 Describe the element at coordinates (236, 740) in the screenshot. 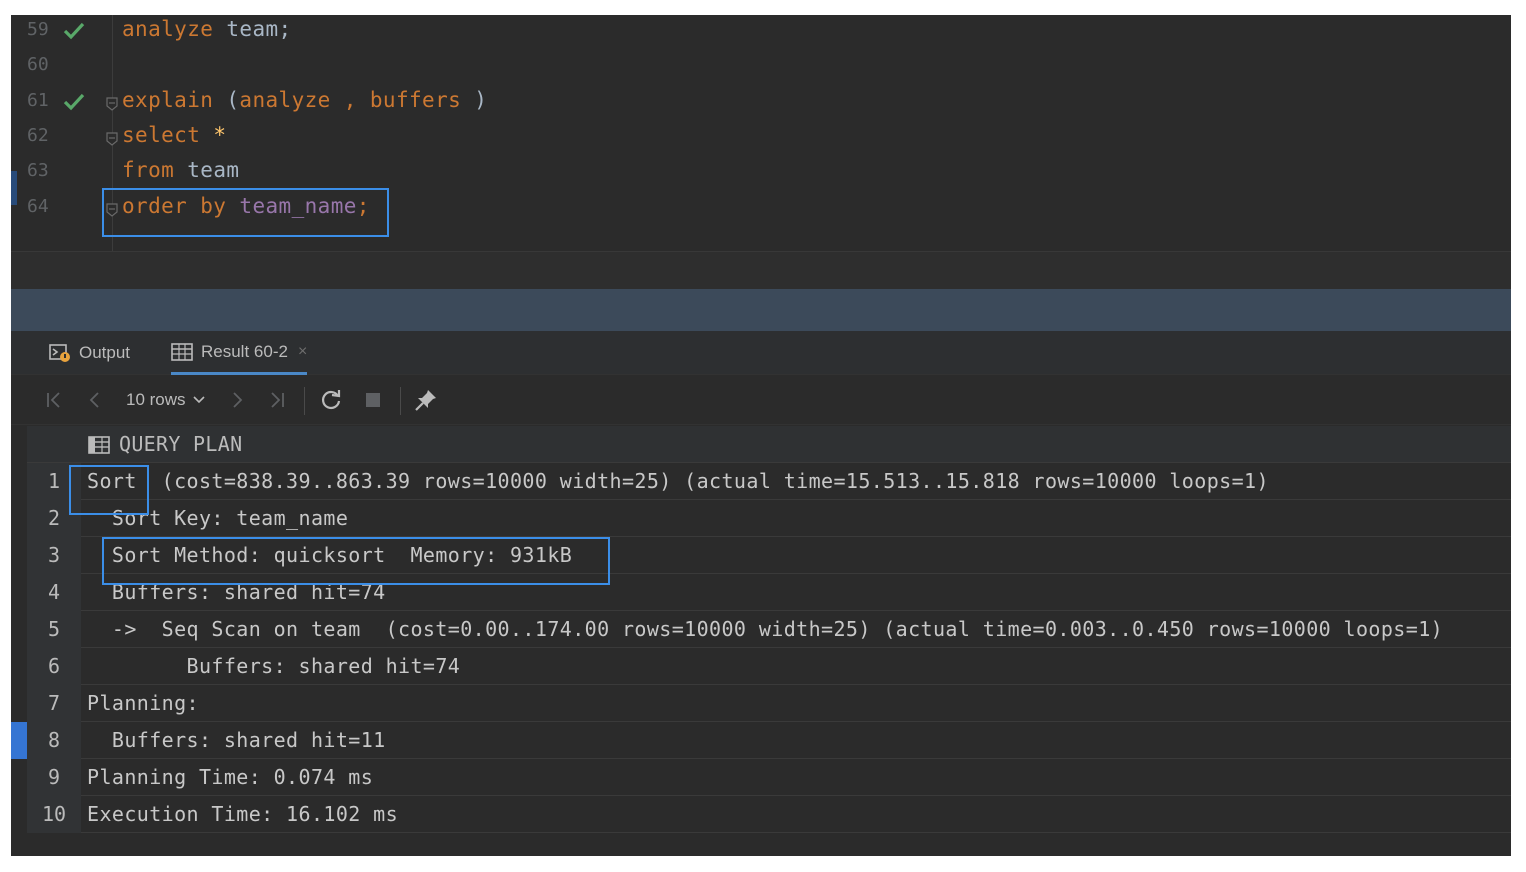

I see `query-plan-cell: Buffers: shared hit=11` at that location.